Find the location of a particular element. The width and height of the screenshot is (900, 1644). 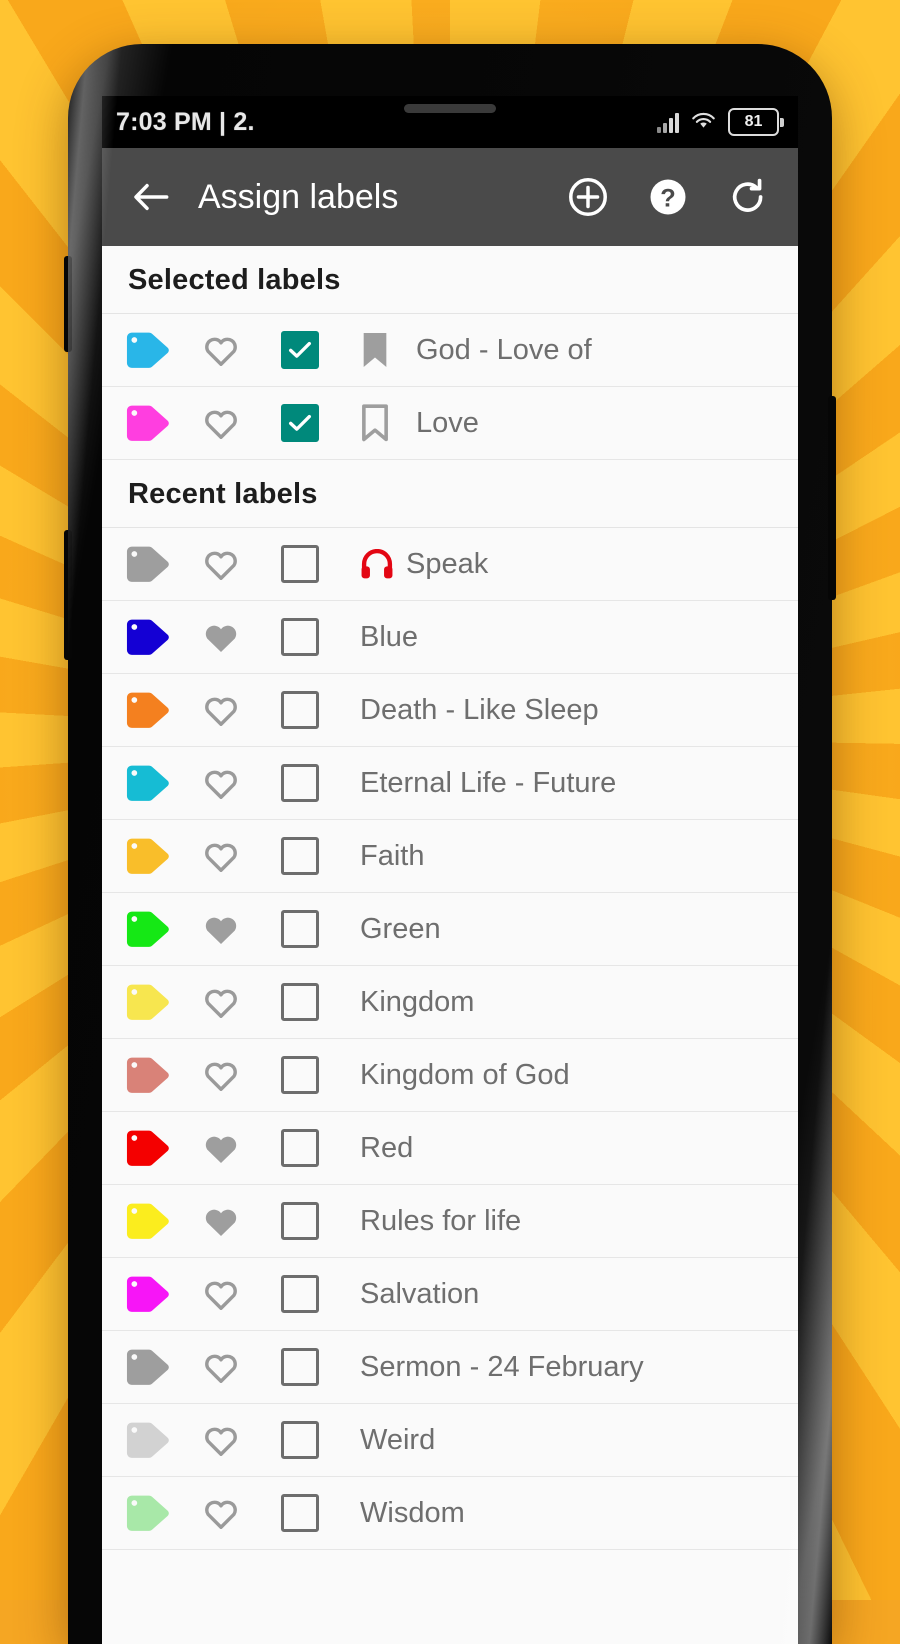

battery-level: 81 is located at coordinates (753, 121).